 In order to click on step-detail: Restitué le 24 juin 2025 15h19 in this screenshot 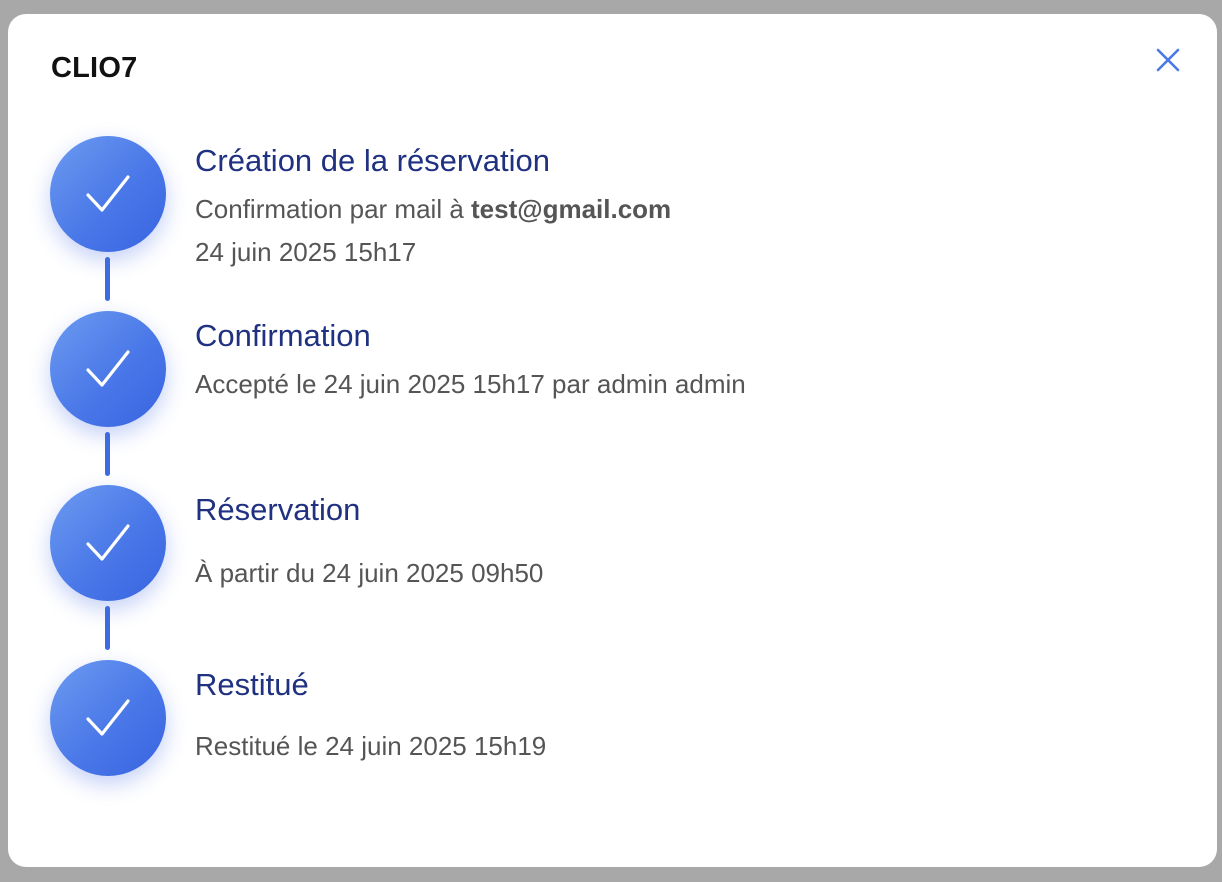, I will do `click(371, 746)`.